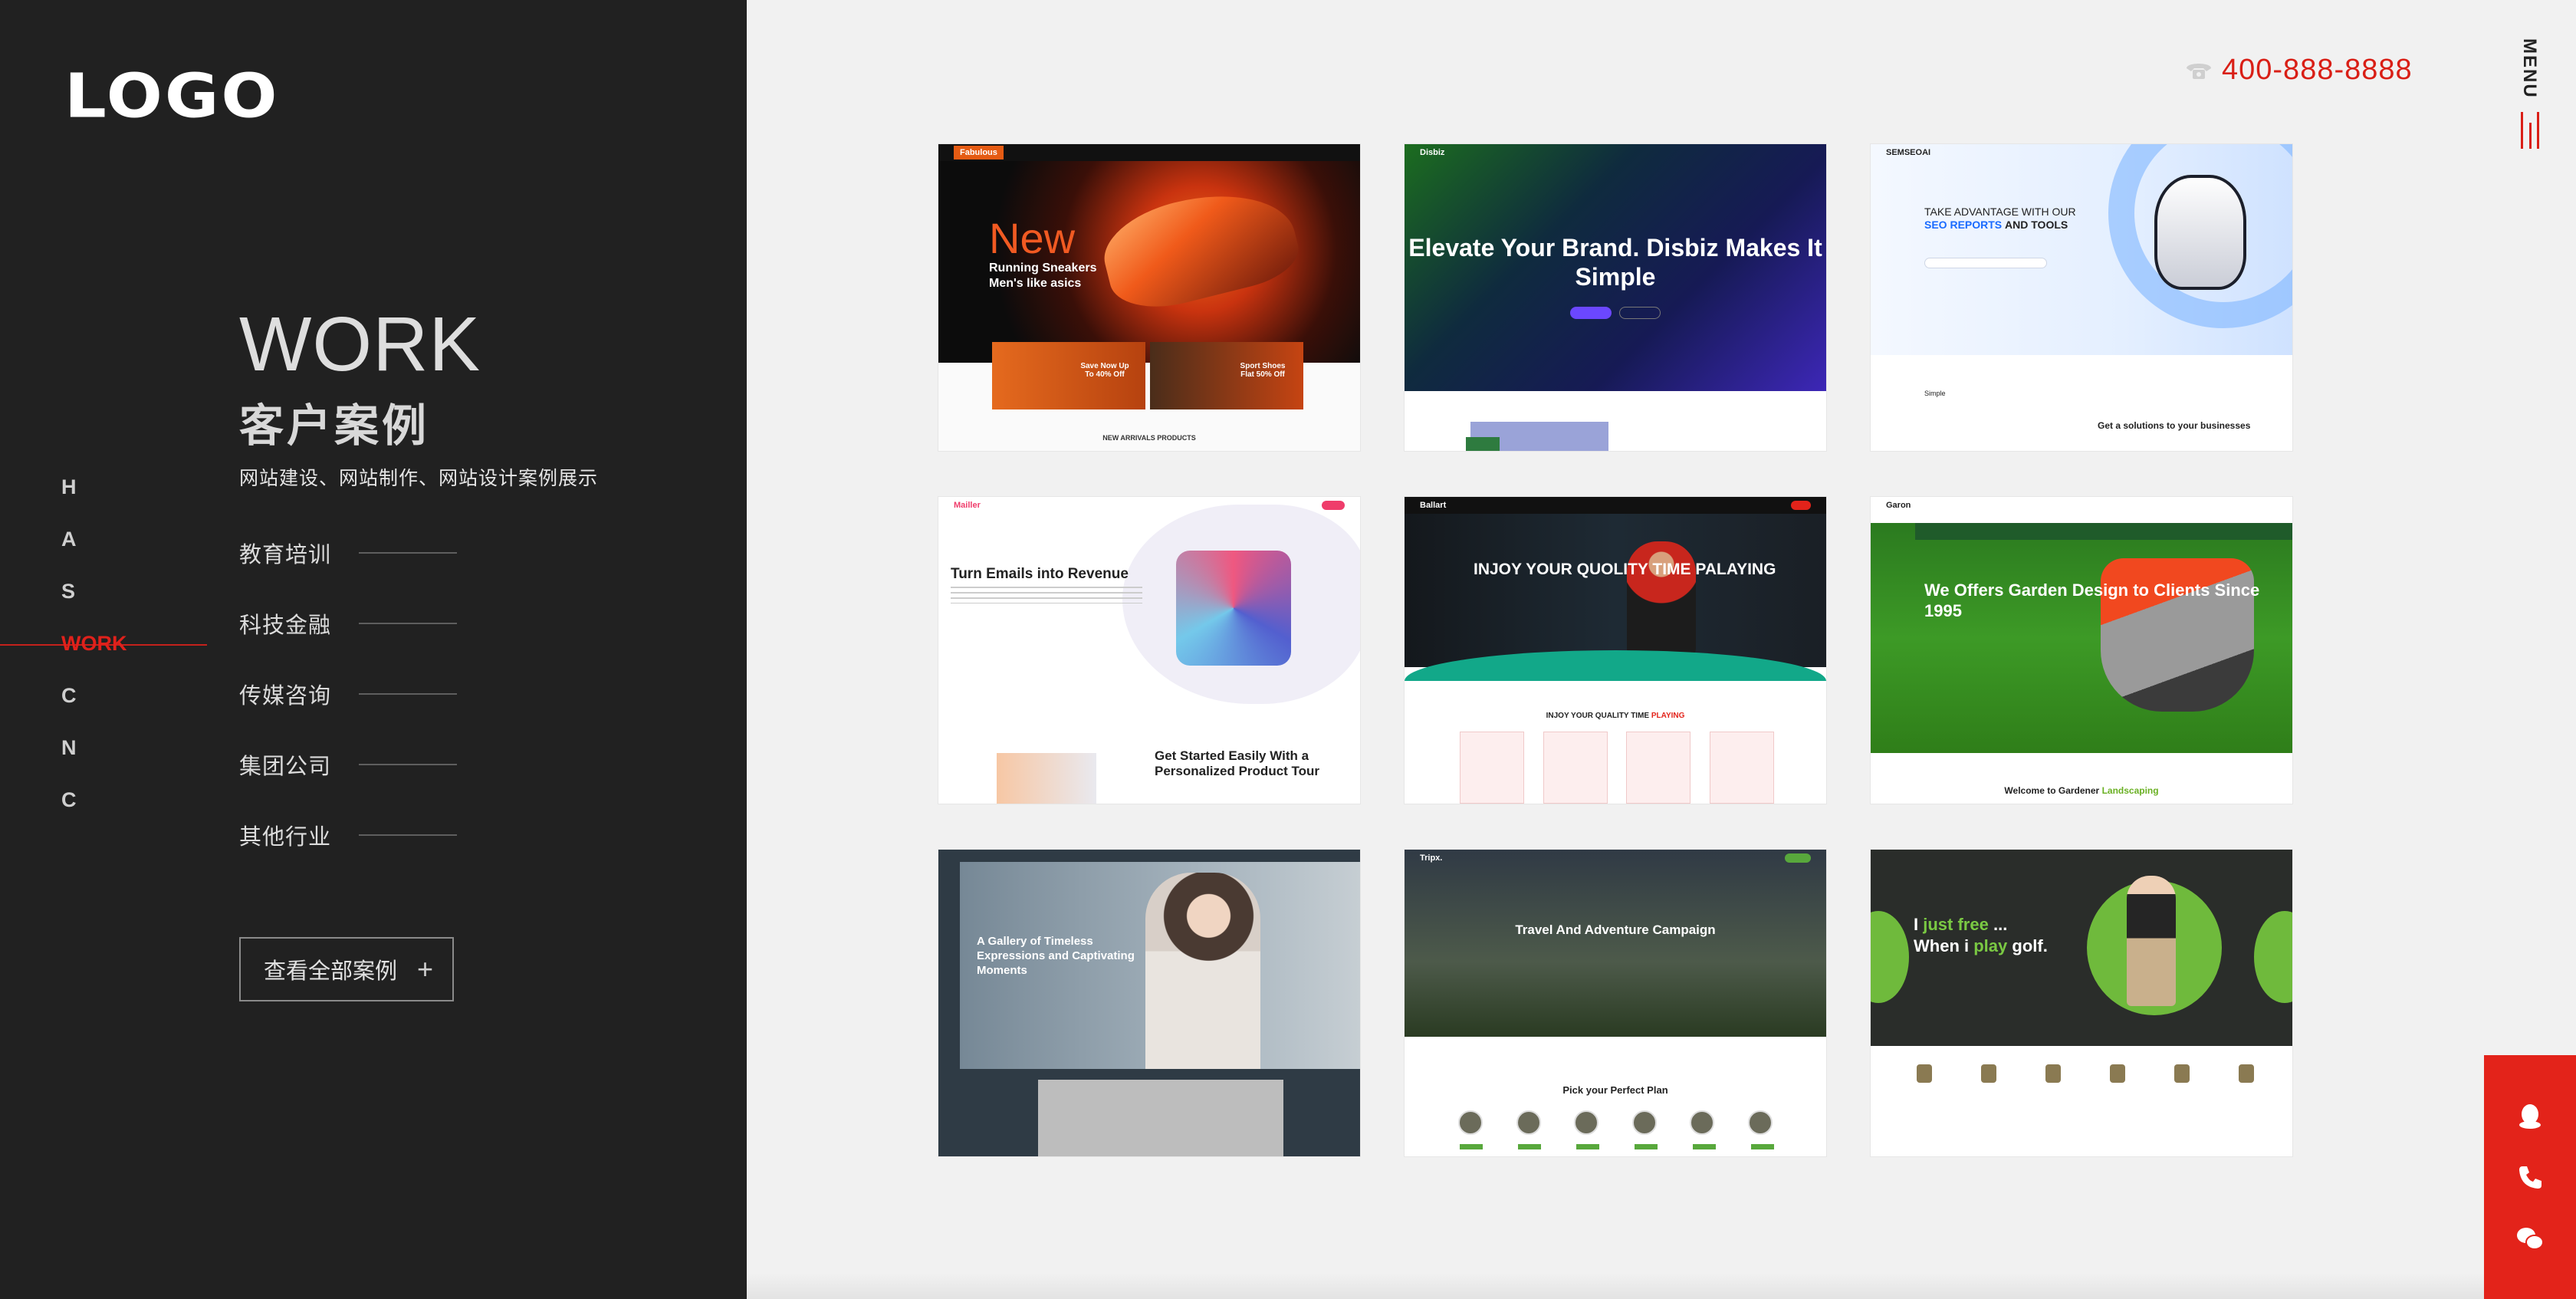 The image size is (2576, 1299). What do you see at coordinates (1068, 375) in the screenshot?
I see `thumb-promo: Save Now Up To 40% Off` at bounding box center [1068, 375].